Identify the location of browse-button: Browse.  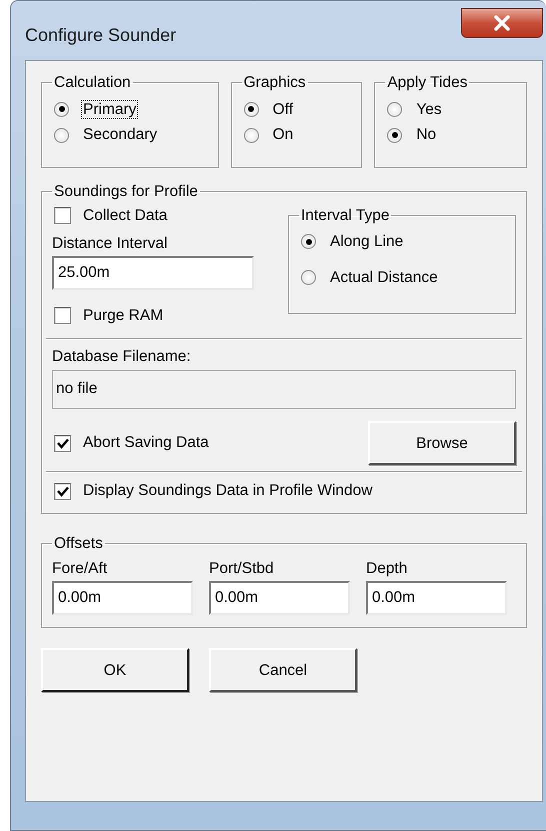
(442, 443).